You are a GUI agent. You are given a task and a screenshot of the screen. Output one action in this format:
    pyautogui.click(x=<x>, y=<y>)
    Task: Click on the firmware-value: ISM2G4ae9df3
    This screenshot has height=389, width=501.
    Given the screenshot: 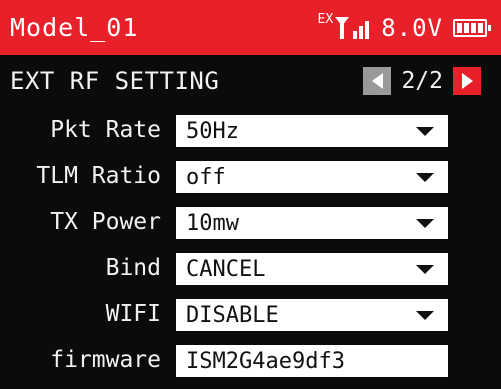 What is the action you would take?
    pyautogui.click(x=265, y=361)
    